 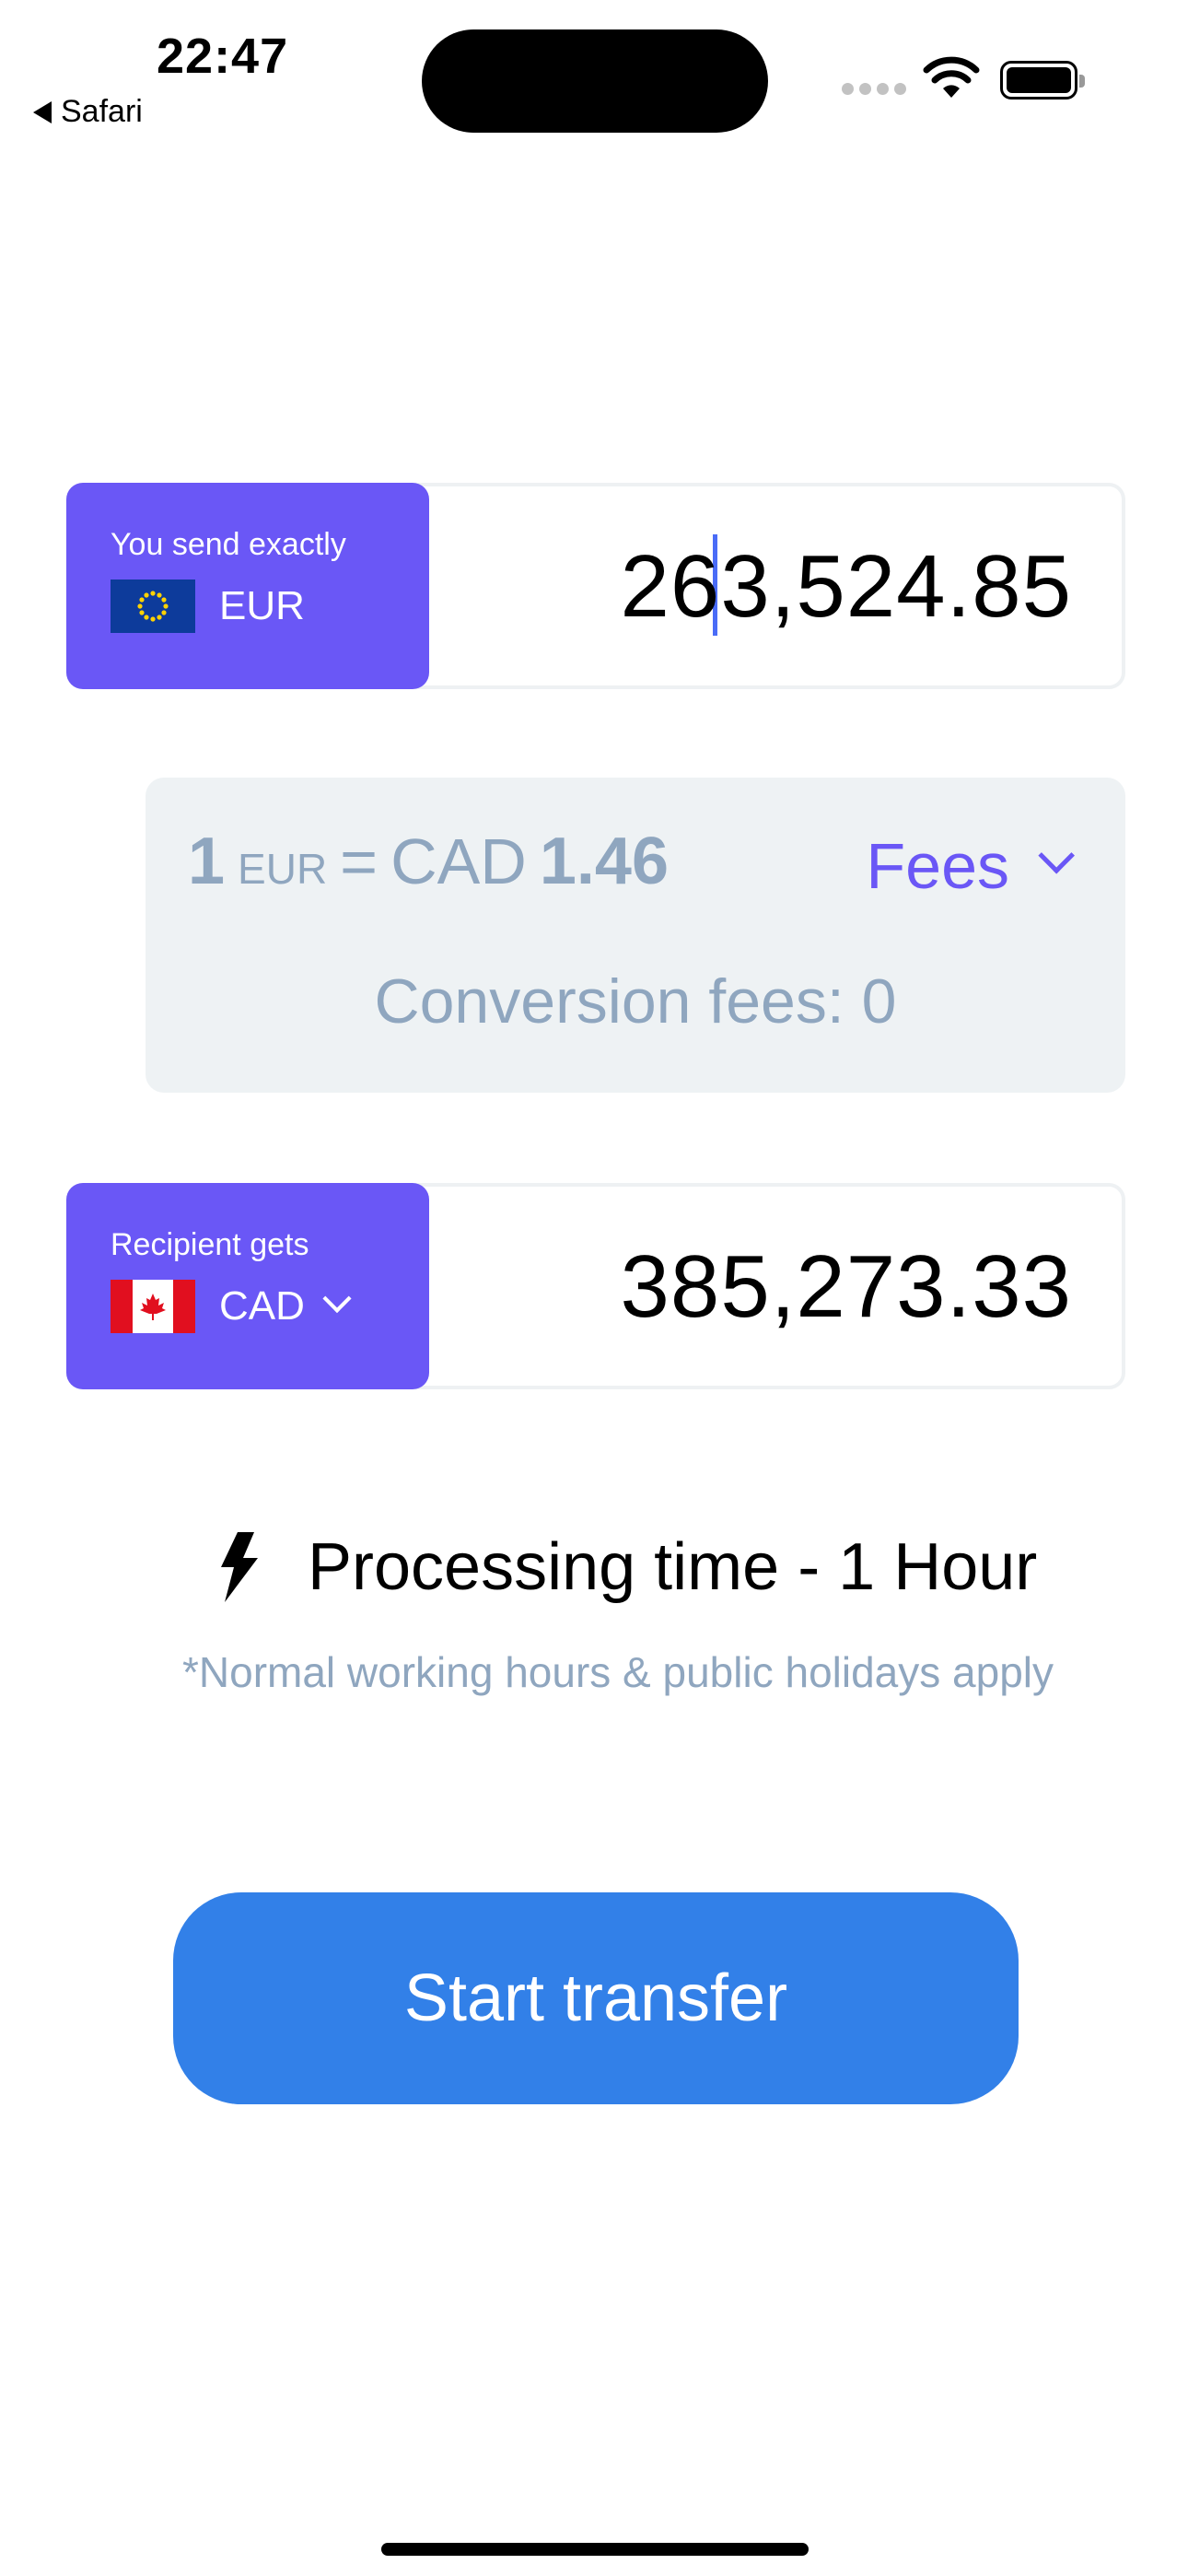 What do you see at coordinates (937, 866) in the screenshot?
I see `fees-label: Fees` at bounding box center [937, 866].